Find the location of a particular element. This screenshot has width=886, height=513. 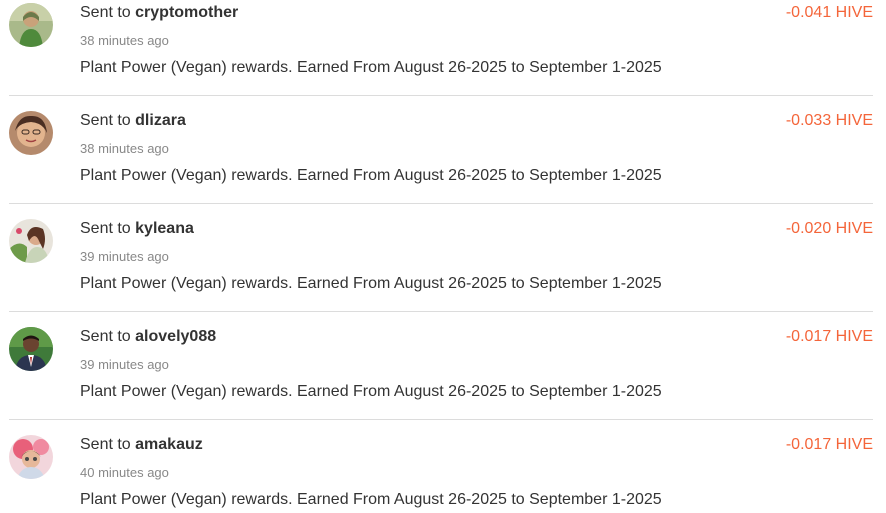

recipient-username-link: dlizara is located at coordinates (160, 120).